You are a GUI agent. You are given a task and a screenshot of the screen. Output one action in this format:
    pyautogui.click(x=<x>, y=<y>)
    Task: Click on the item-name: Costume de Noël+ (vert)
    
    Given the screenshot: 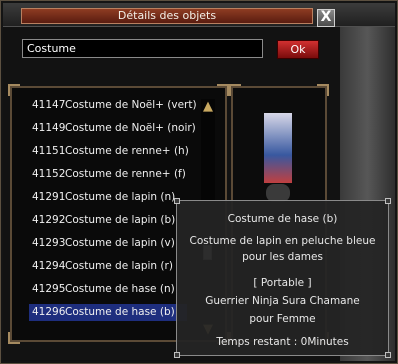 What is the action you would take?
    pyautogui.click(x=131, y=105)
    